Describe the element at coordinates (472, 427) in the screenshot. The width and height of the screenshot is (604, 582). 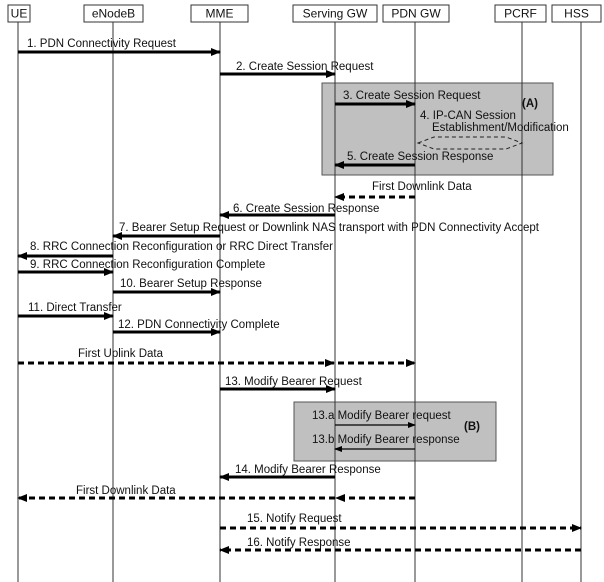
I see `group-label-B: (B)` at that location.